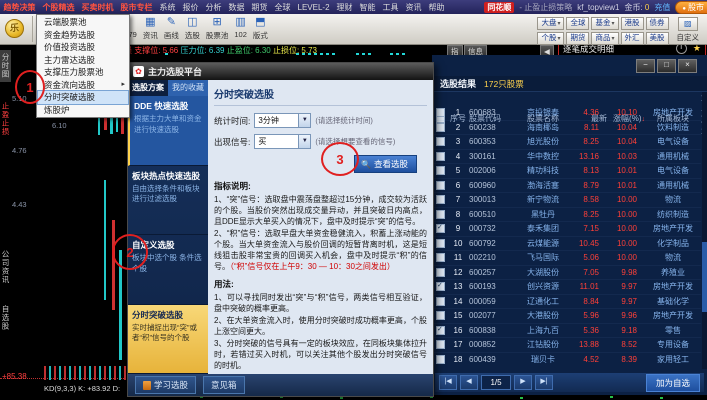  What do you see at coordinates (566, 128) in the screenshot?
I see `table-row: 2 600238 海南椰岛 8.11 10.04 饮料制造 0.247` at bounding box center [566, 128].